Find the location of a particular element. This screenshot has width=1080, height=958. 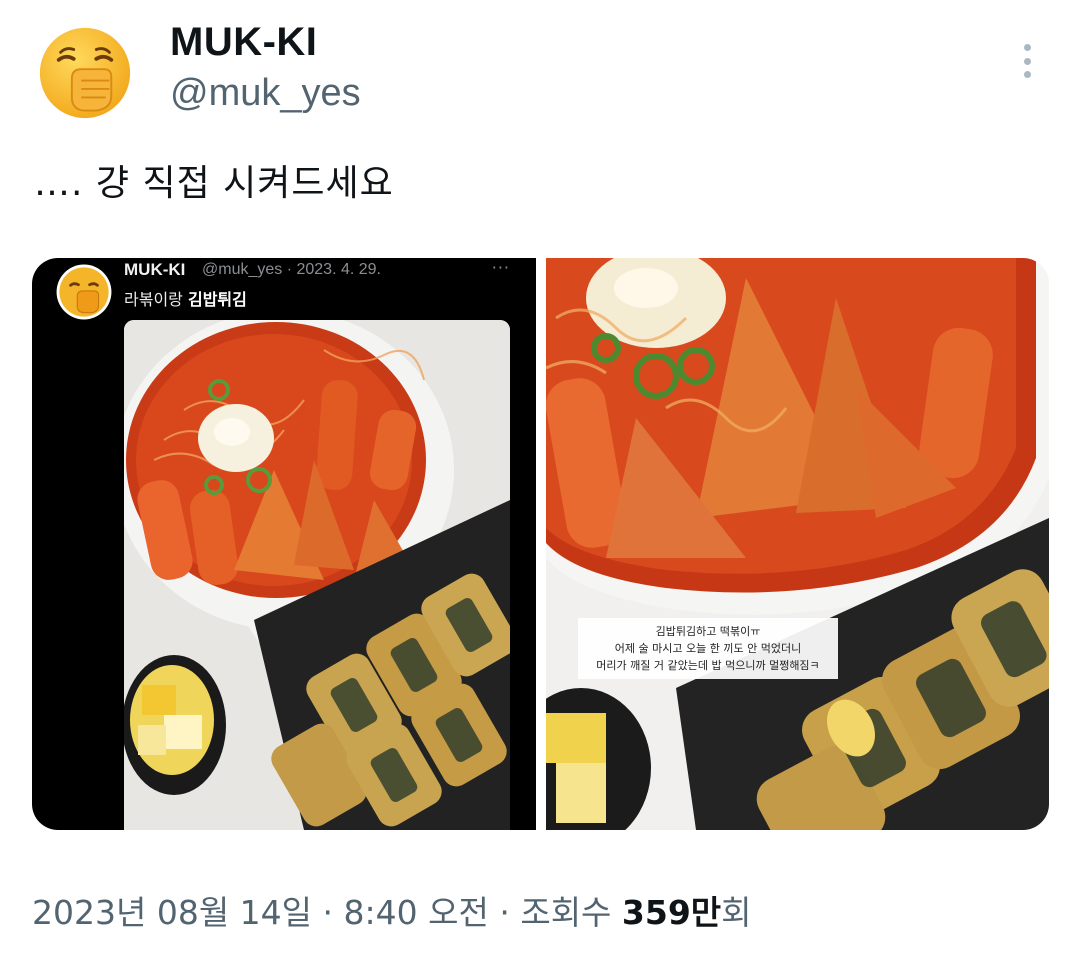

more-options-icon is located at coordinates (1027, 61).